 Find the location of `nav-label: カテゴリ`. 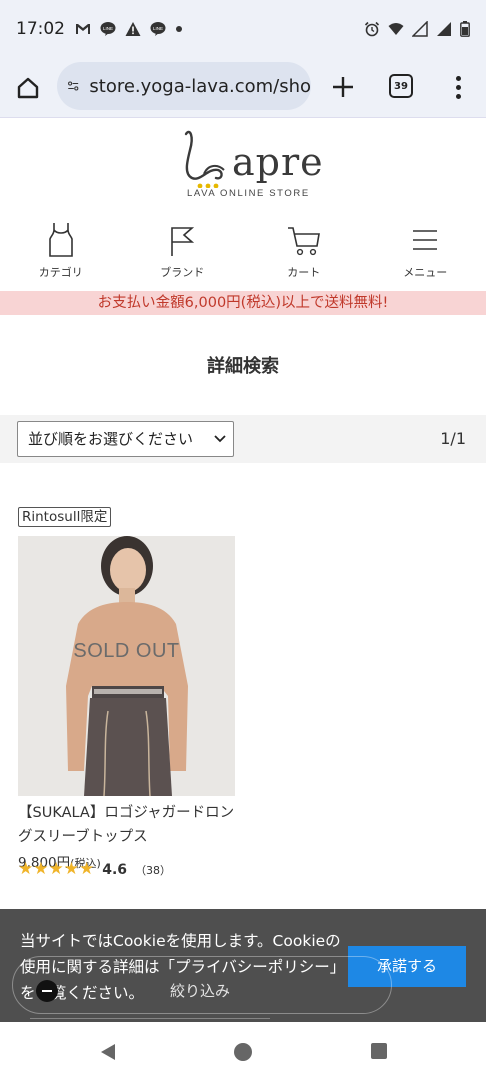

nav-label: カテゴリ is located at coordinates (60, 272).